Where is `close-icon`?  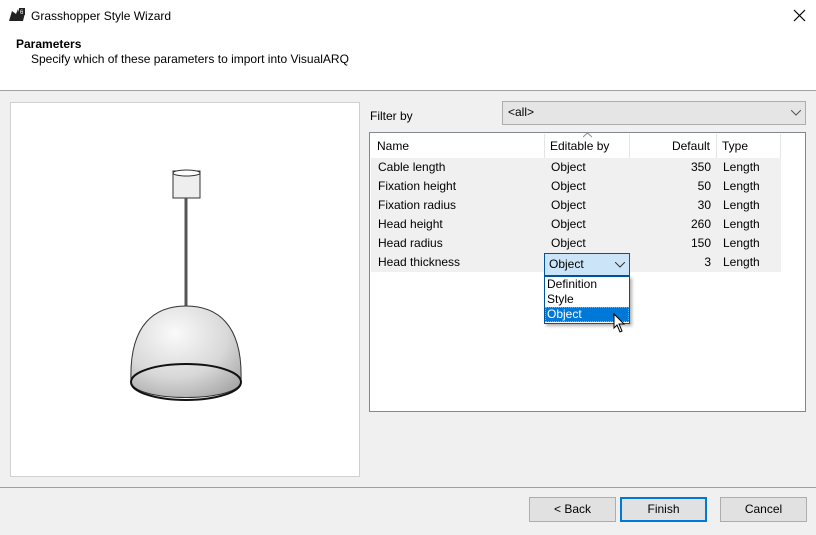 close-icon is located at coordinates (799, 15).